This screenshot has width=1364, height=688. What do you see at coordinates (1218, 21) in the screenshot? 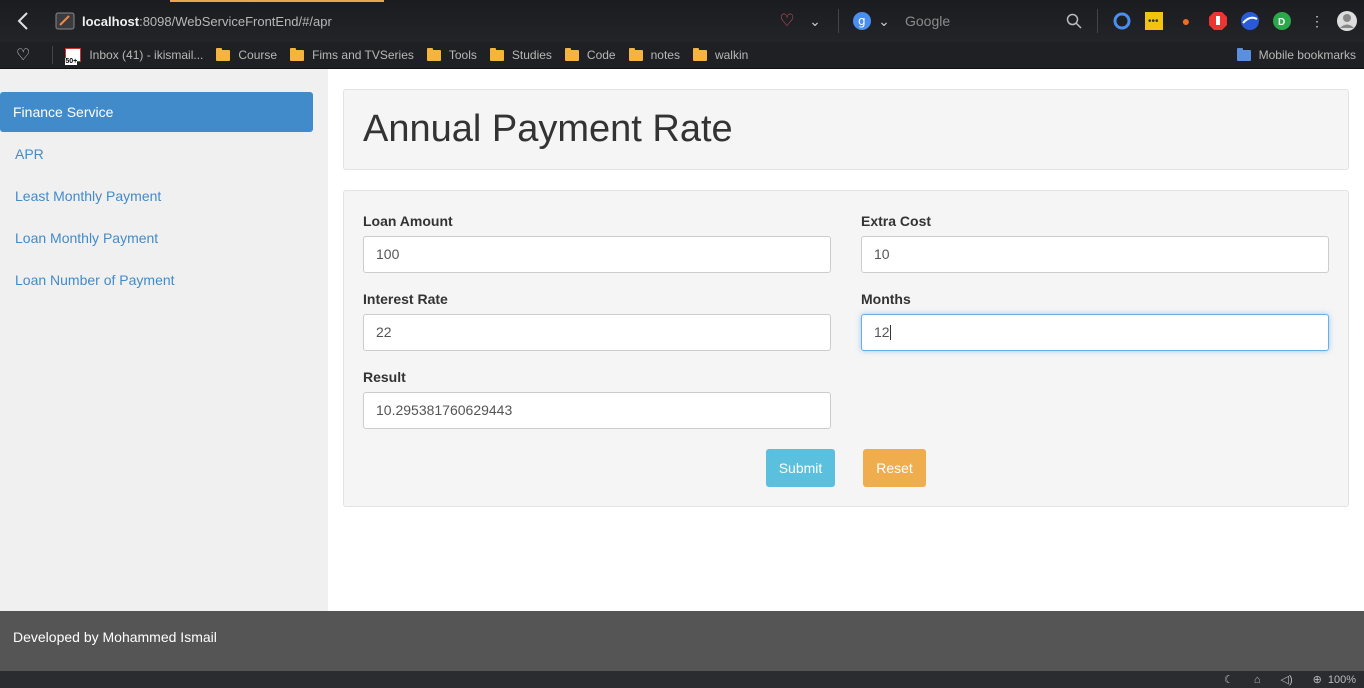
I see `adblock-icon` at bounding box center [1218, 21].